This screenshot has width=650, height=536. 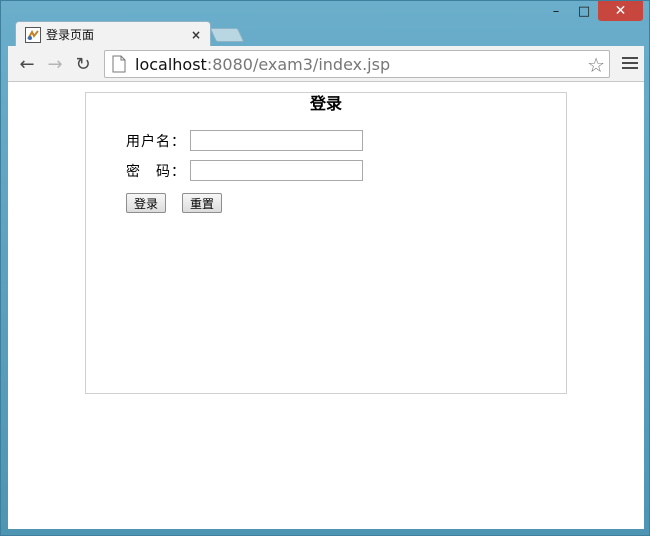 I want to click on page-icon, so click(x=119, y=64).